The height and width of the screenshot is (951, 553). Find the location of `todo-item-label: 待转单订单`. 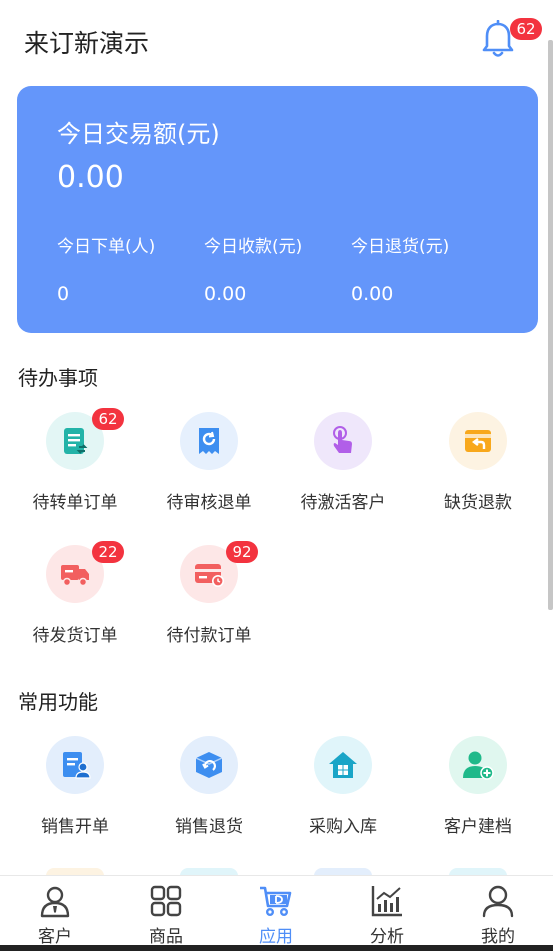

todo-item-label: 待转单订单 is located at coordinates (75, 503).